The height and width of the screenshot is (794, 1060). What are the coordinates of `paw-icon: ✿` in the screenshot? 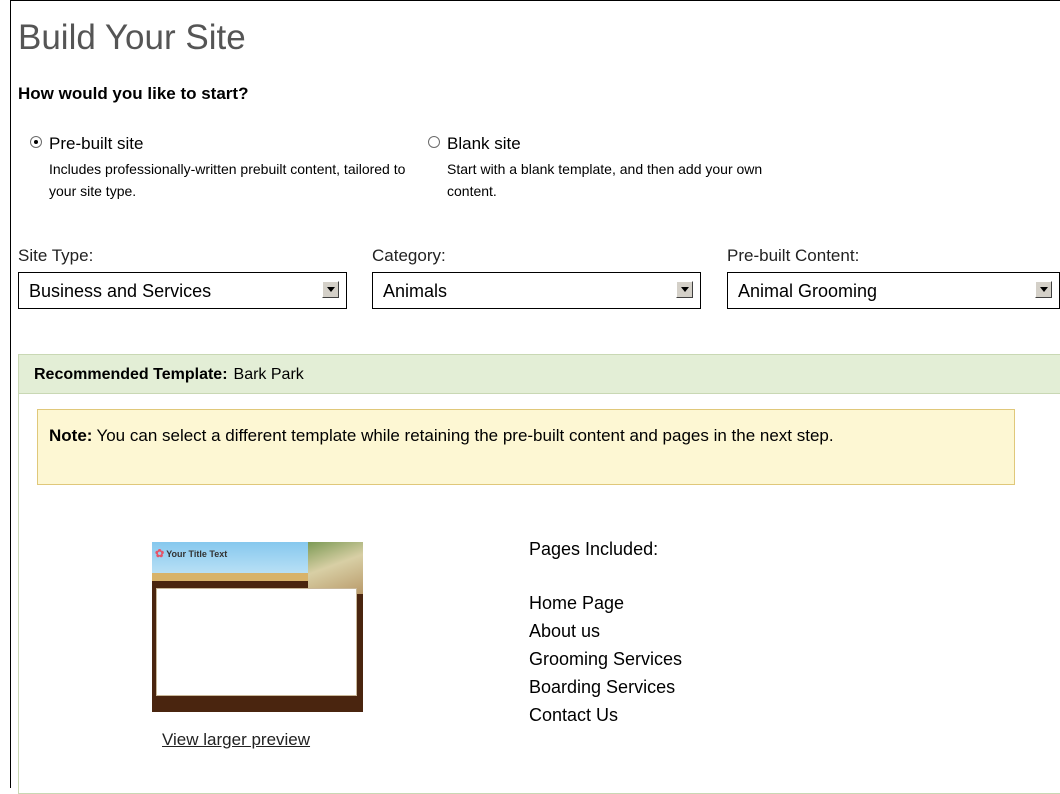 It's located at (160, 554).